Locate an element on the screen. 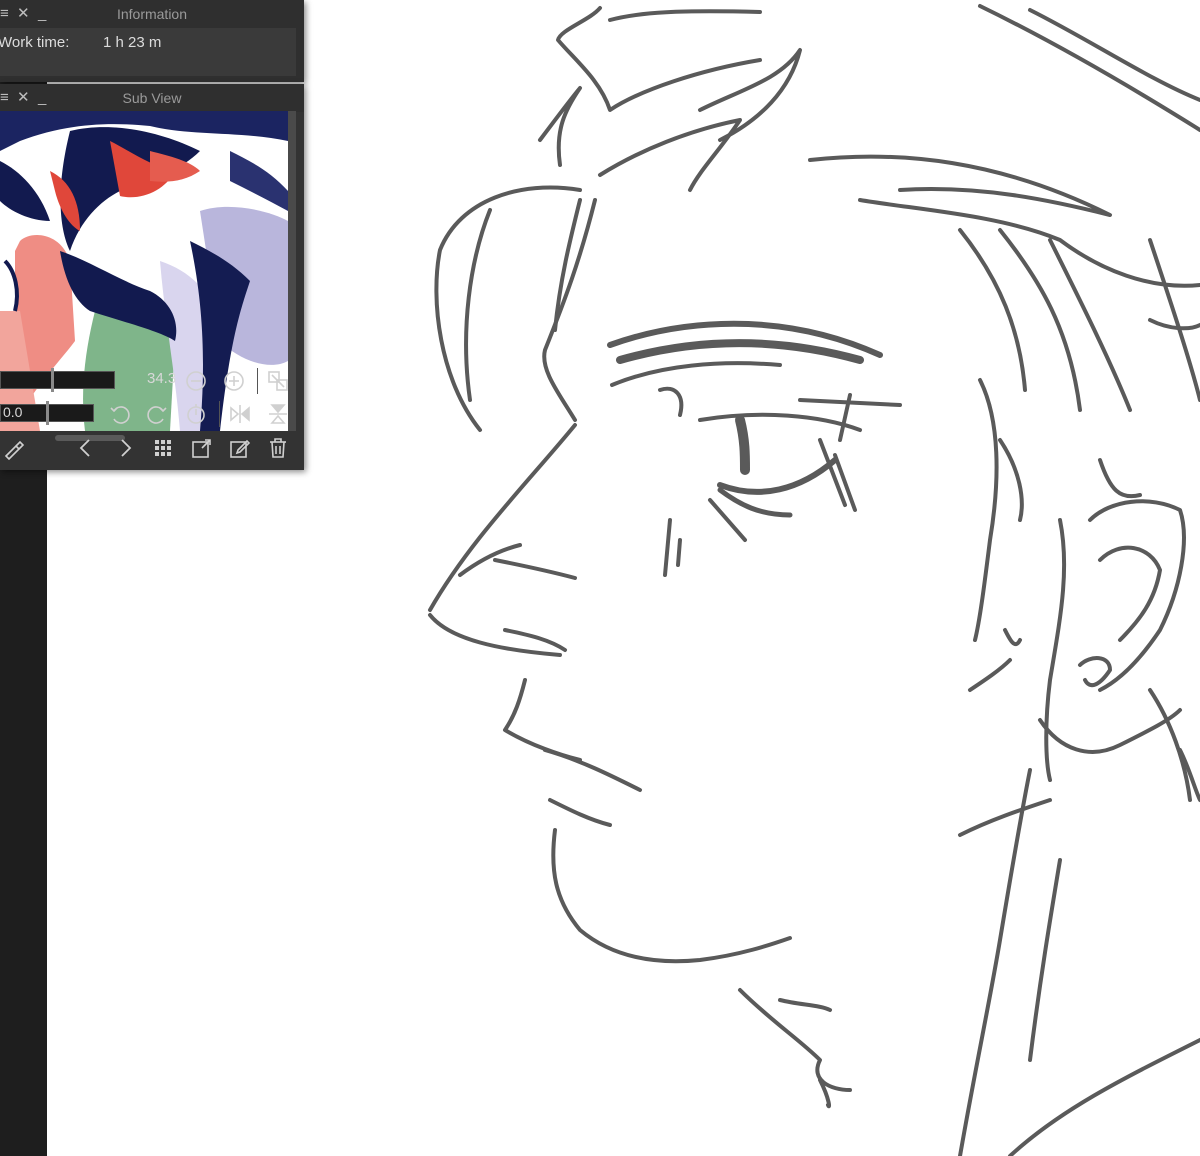 The height and width of the screenshot is (1156, 1200). delete-image-button is located at coordinates (278, 448).